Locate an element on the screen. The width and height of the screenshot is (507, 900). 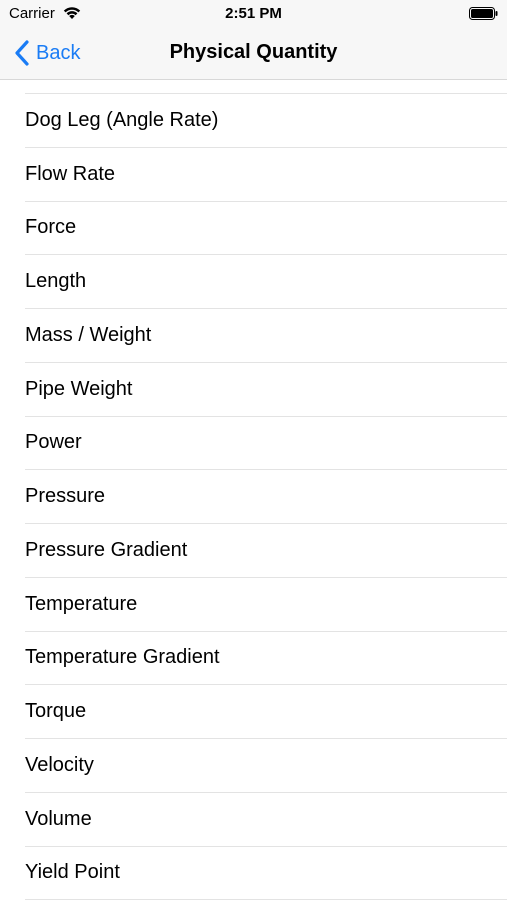
list-item: Temperature is located at coordinates (266, 605).